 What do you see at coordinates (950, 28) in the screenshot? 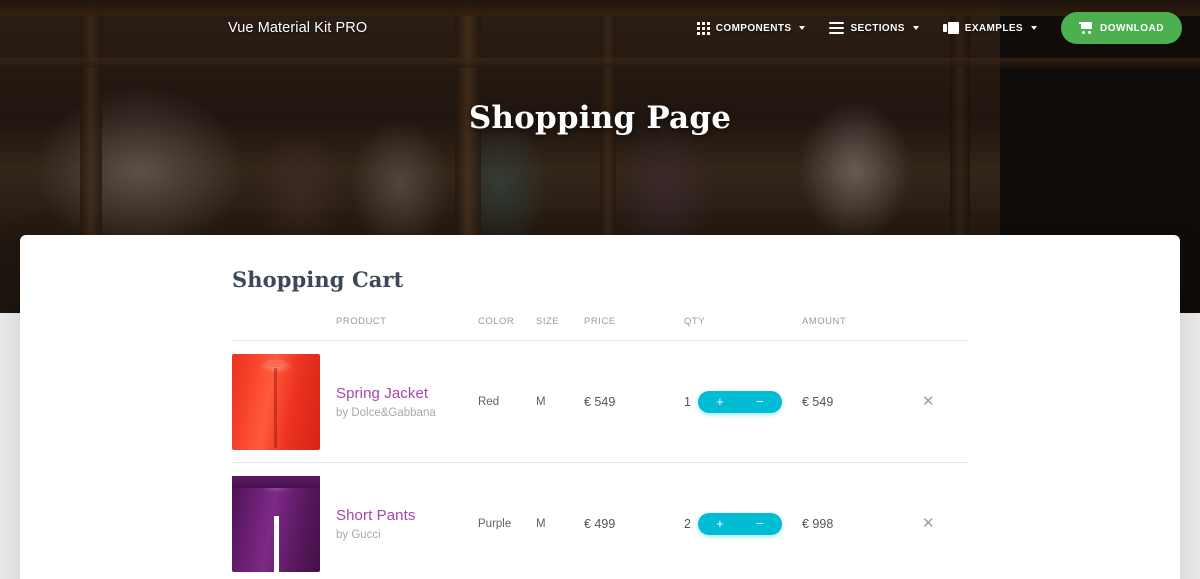
I see `image-icon` at bounding box center [950, 28].